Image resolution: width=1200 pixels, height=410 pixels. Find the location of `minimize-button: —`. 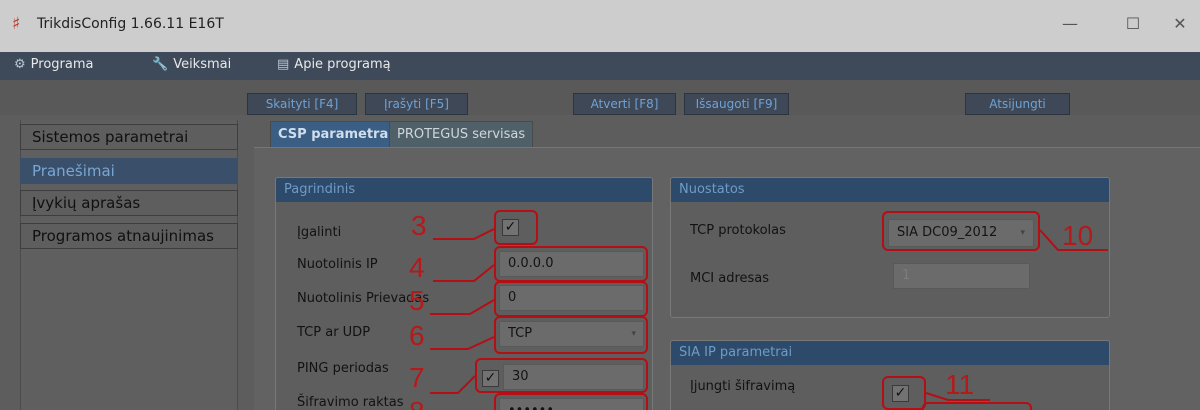

minimize-button: — is located at coordinates (1070, 24).